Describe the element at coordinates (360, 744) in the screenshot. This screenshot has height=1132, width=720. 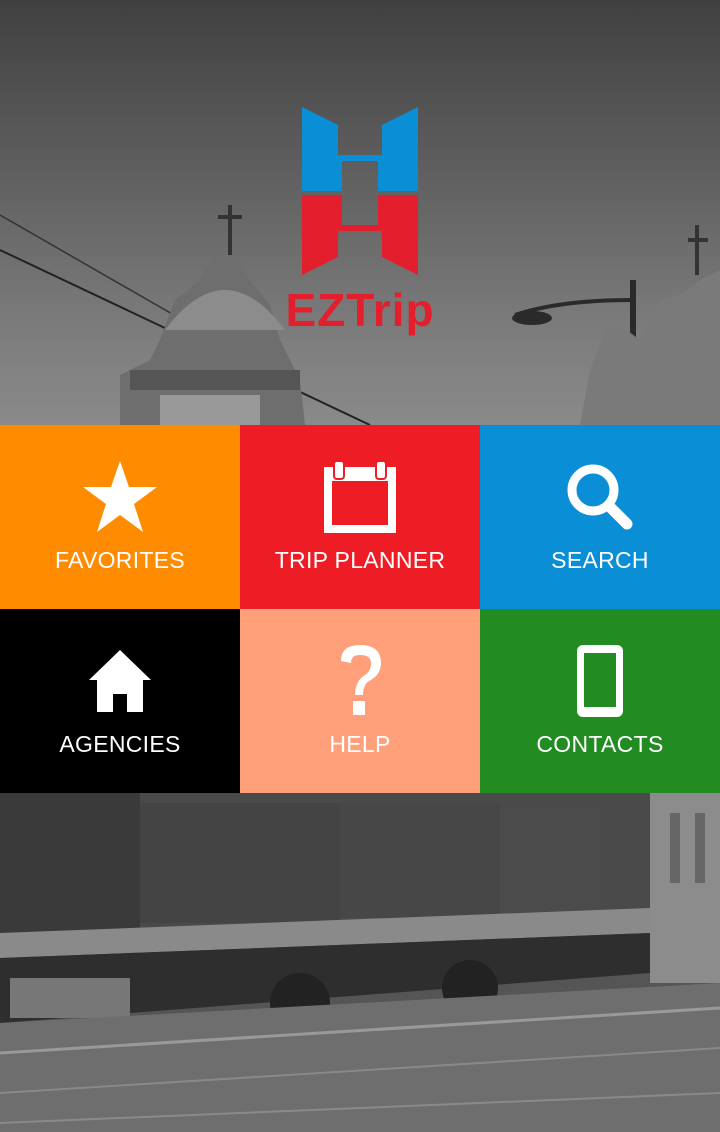
I see `help-label: HELP` at that location.